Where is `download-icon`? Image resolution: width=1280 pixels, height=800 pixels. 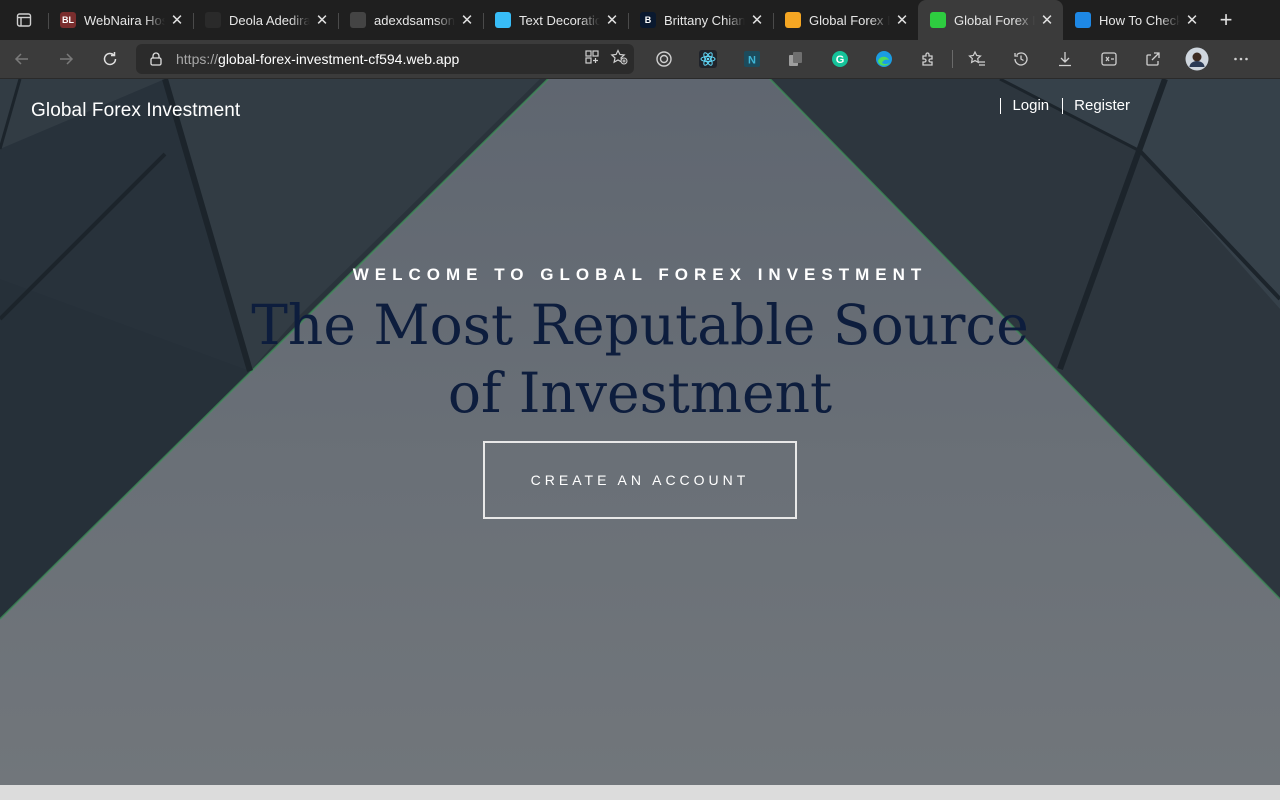 download-icon is located at coordinates (1065, 59).